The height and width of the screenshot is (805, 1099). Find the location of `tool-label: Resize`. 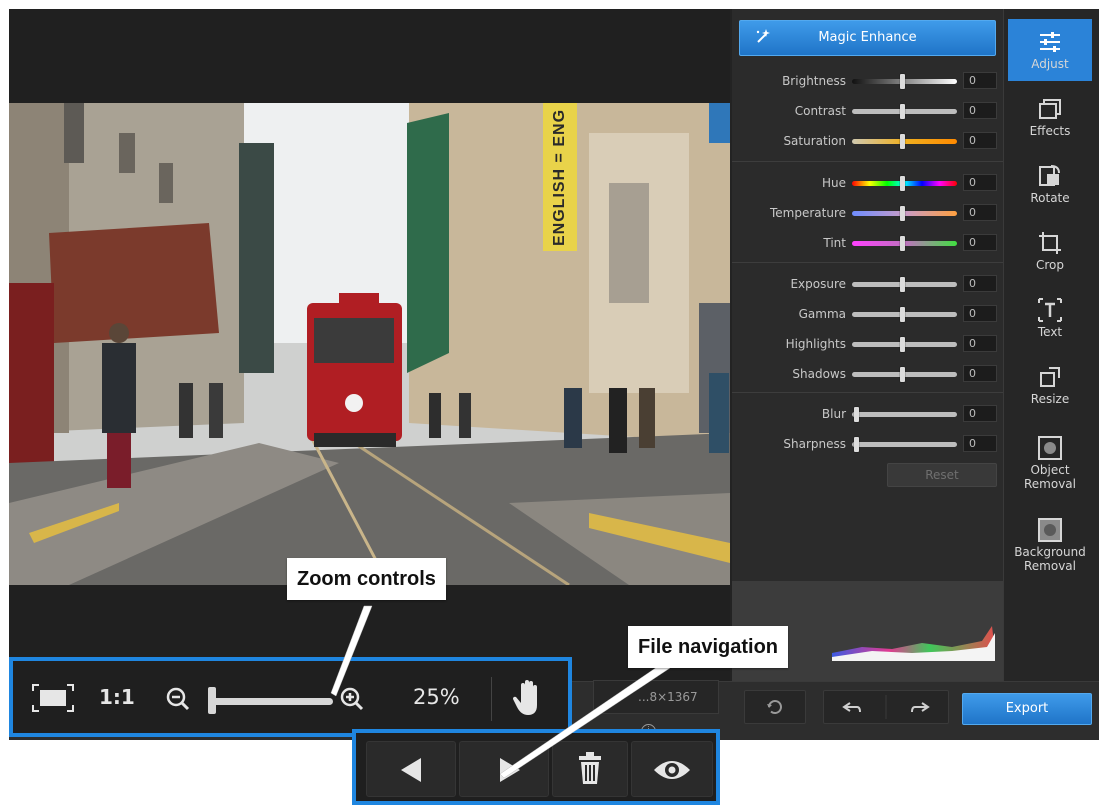

tool-label: Resize is located at coordinates (1050, 399).